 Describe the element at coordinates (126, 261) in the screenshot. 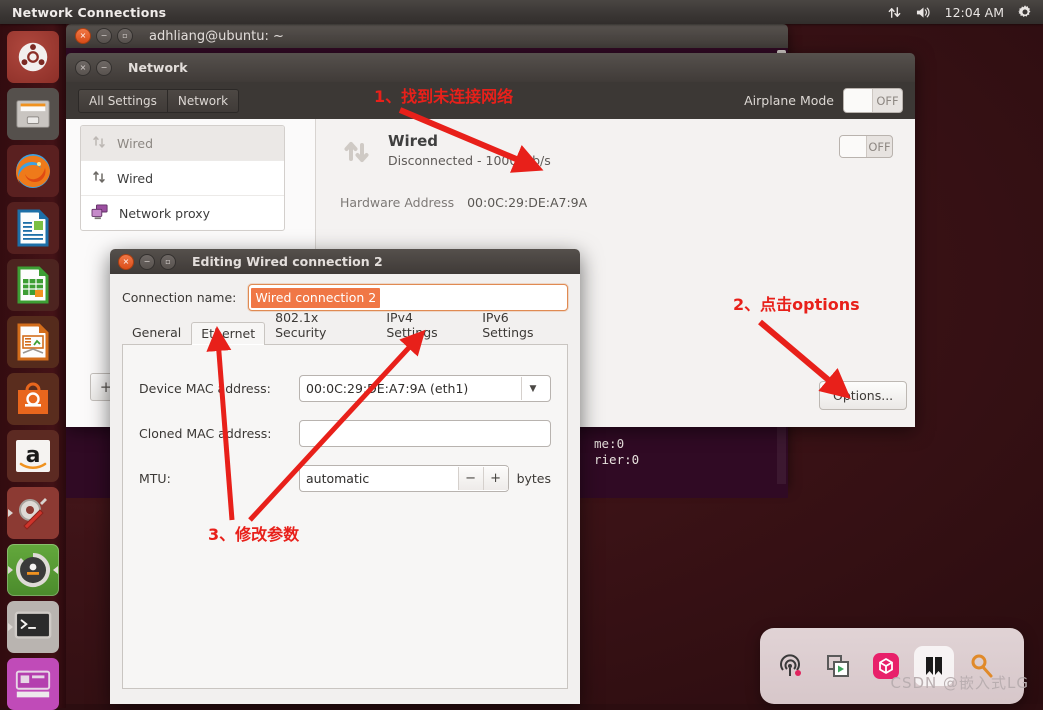

I see `edit-dialog-close-button: ×` at that location.